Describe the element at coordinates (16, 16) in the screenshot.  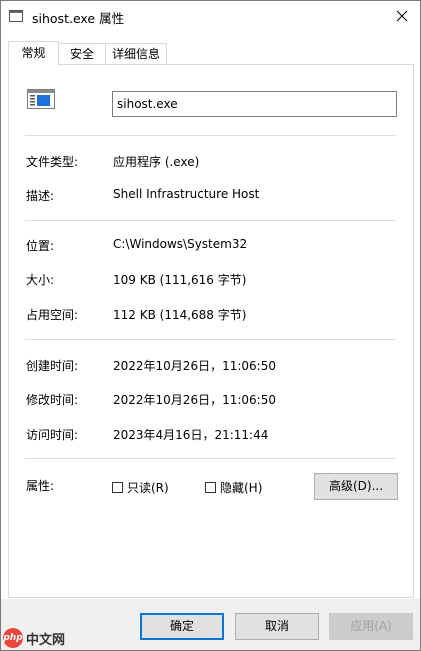
I see `window-app-icon` at that location.